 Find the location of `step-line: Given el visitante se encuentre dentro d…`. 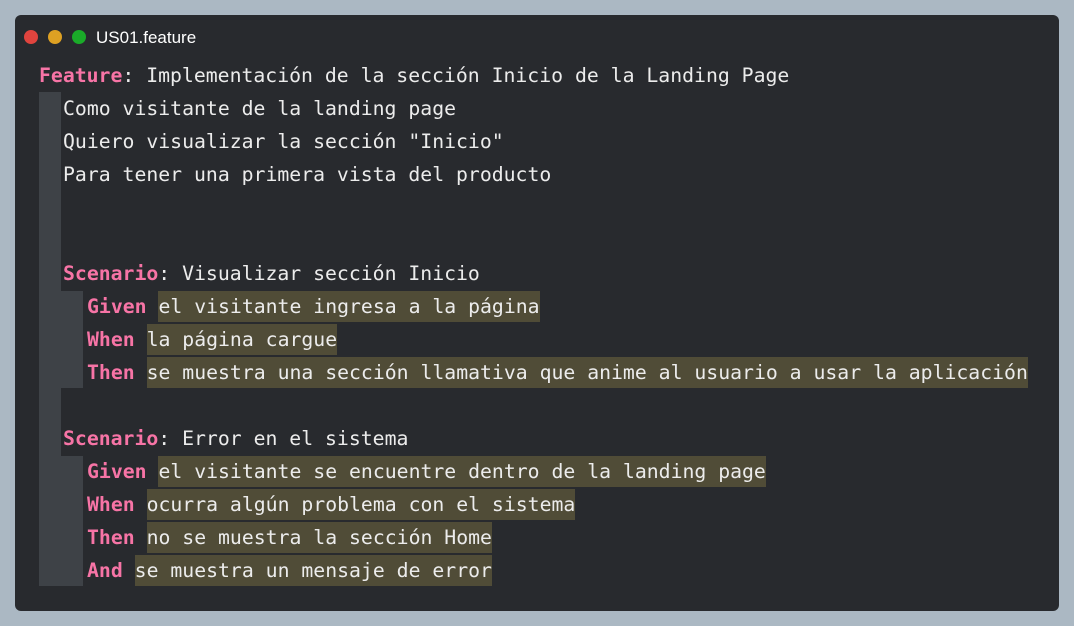

step-line: Given el visitante se encuentre dentro d… is located at coordinates (426, 471).